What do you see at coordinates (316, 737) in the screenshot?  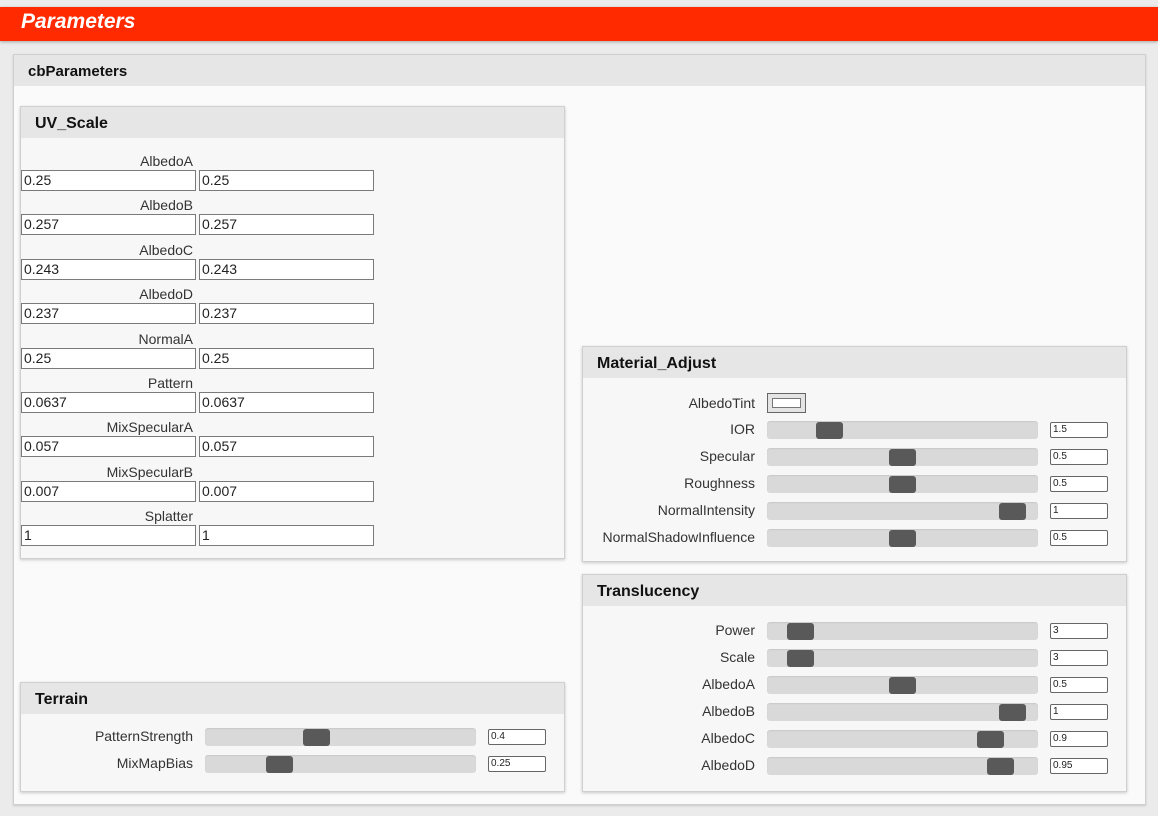 I see `terrain-slider-patternstrength-handle` at bounding box center [316, 737].